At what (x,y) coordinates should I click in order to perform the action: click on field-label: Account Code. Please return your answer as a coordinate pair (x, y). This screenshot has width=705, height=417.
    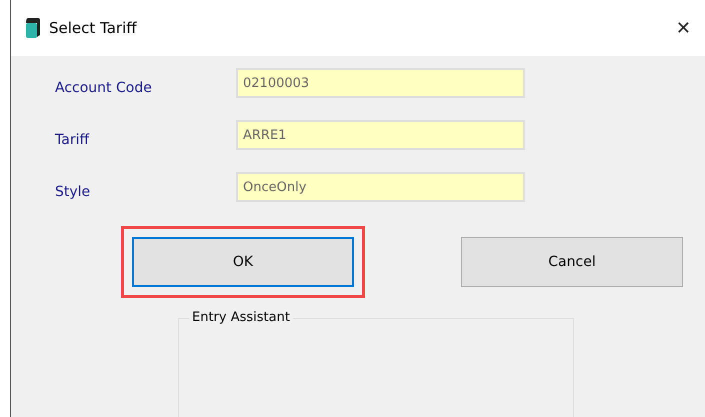
    Looking at the image, I should click on (104, 89).